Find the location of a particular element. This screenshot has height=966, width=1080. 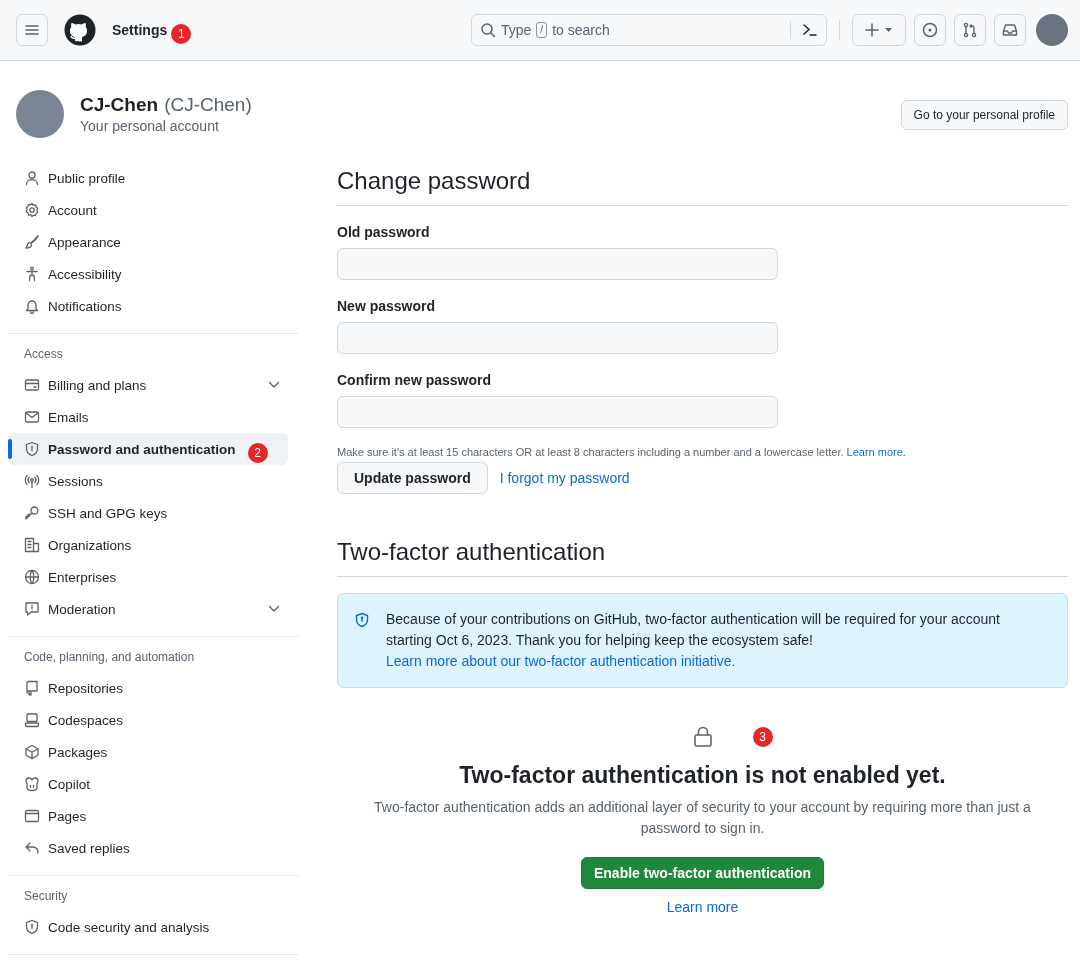

user-name: CJ-Chen is located at coordinates (119, 104).